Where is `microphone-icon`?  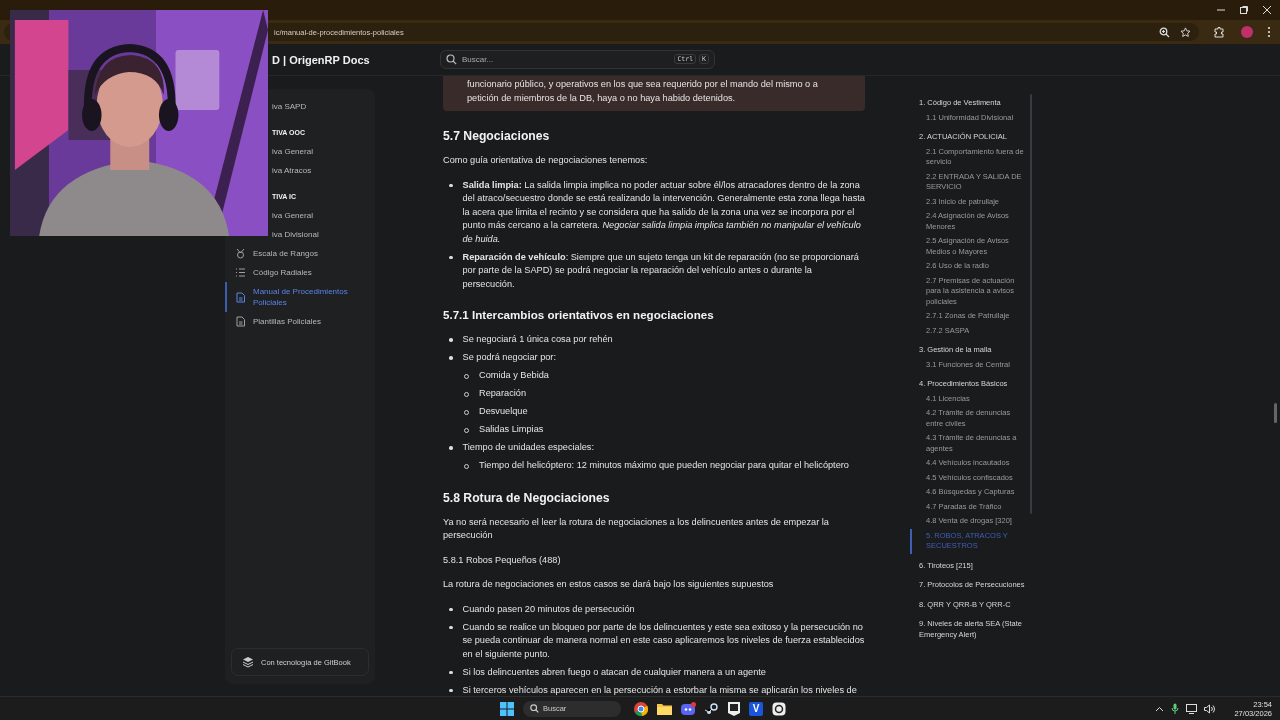 microphone-icon is located at coordinates (1175, 708).